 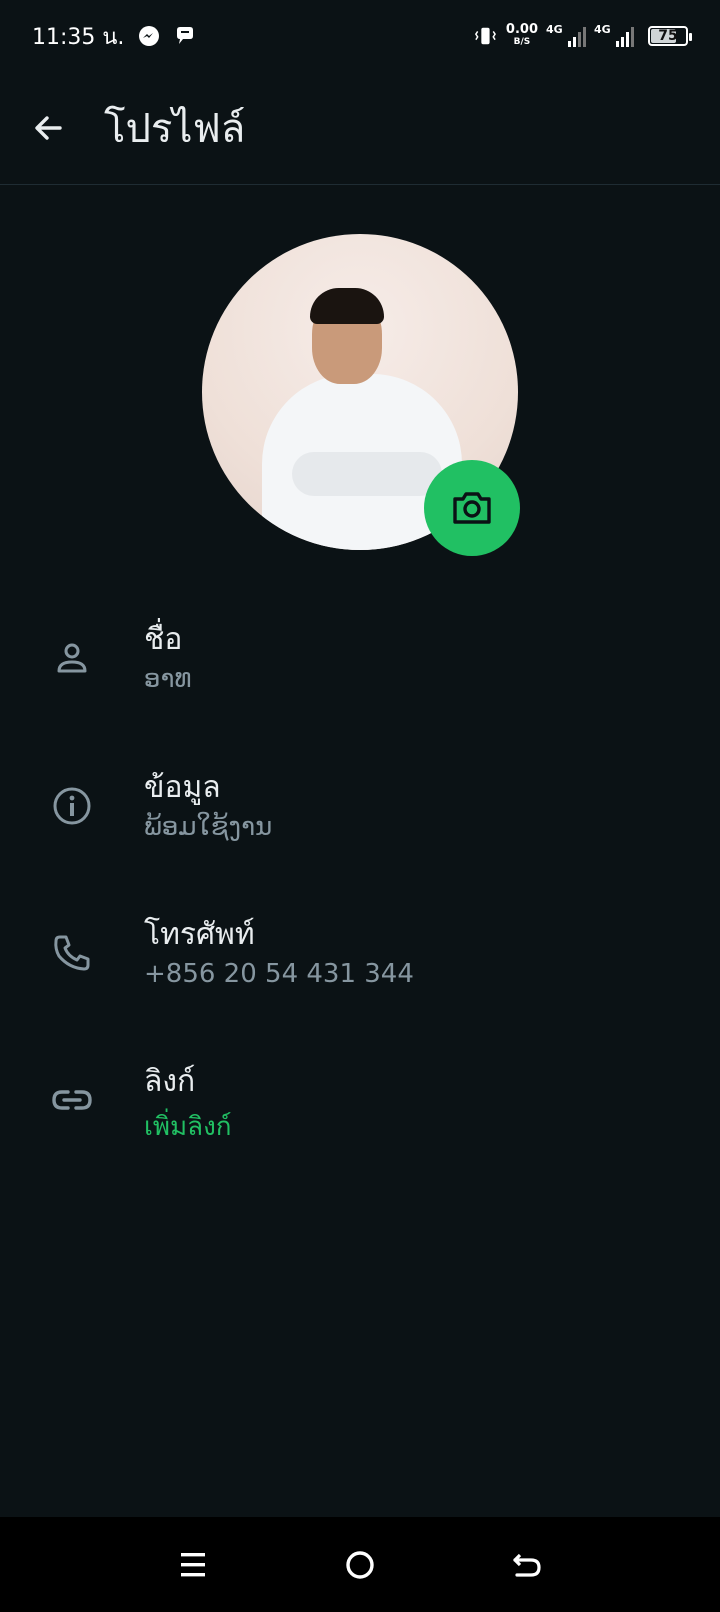 What do you see at coordinates (279, 974) in the screenshot?
I see `phone-value: +856 20 54 431 344` at bounding box center [279, 974].